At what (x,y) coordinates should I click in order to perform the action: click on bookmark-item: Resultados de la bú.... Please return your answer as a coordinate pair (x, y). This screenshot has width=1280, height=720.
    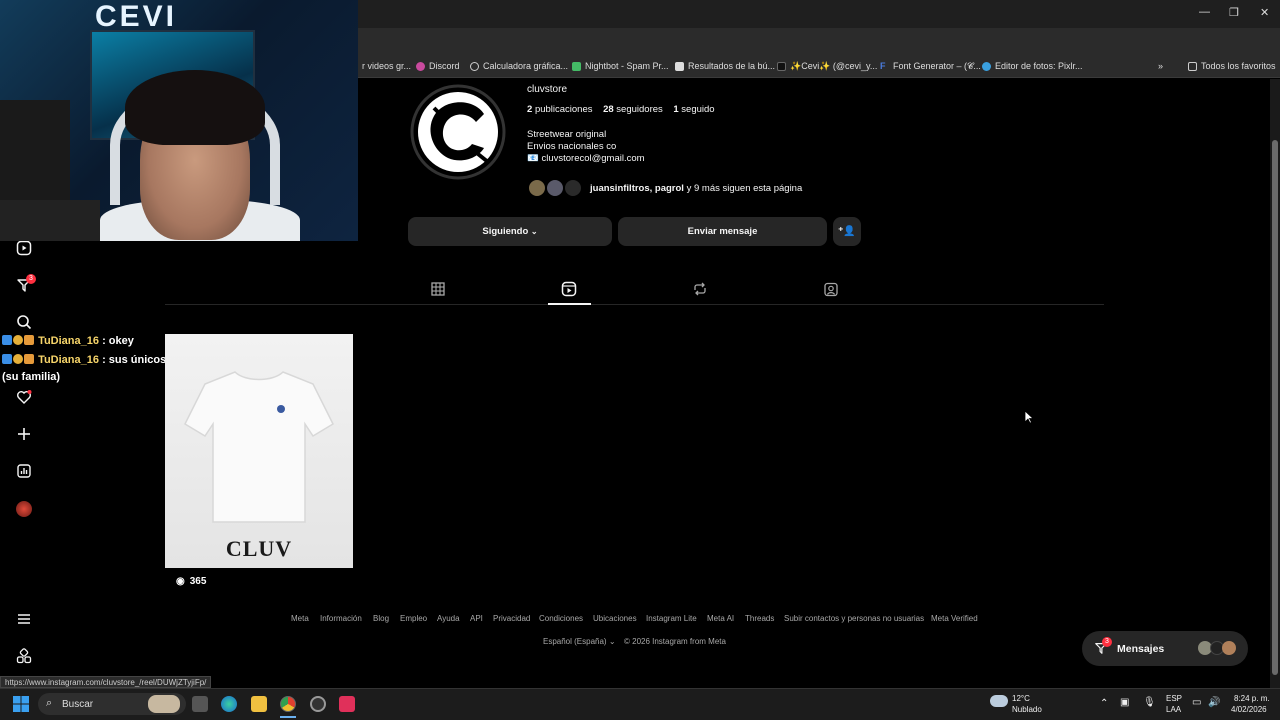
    Looking at the image, I should click on (725, 66).